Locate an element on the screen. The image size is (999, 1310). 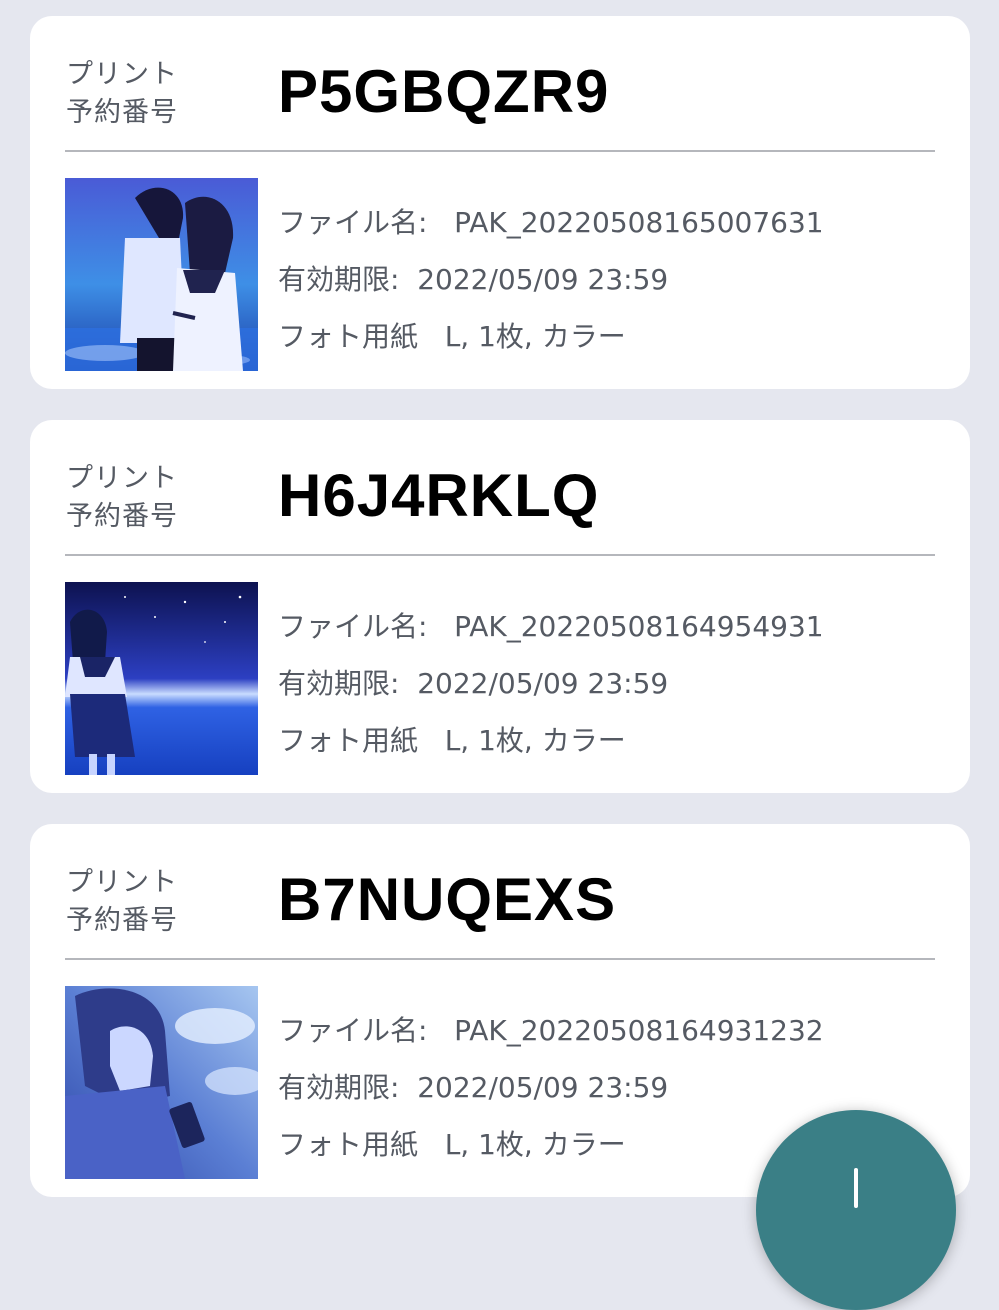
reservation-header: プリント 予約番号 P5GBQZR9 is located at coordinates (500, 83).